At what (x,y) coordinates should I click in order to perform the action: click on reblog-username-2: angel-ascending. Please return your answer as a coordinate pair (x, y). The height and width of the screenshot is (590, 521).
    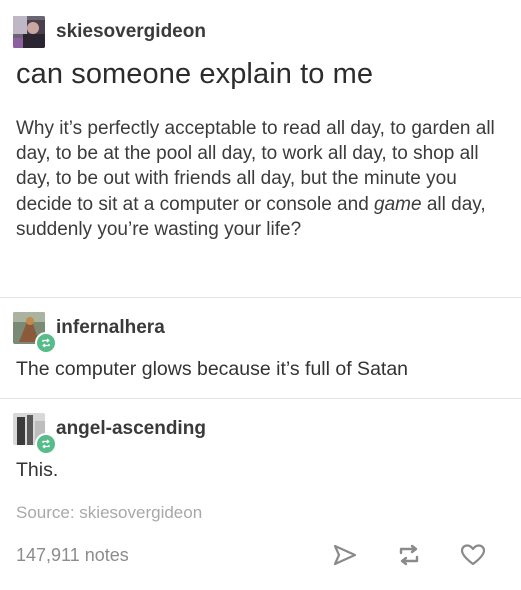
    Looking at the image, I should click on (131, 429).